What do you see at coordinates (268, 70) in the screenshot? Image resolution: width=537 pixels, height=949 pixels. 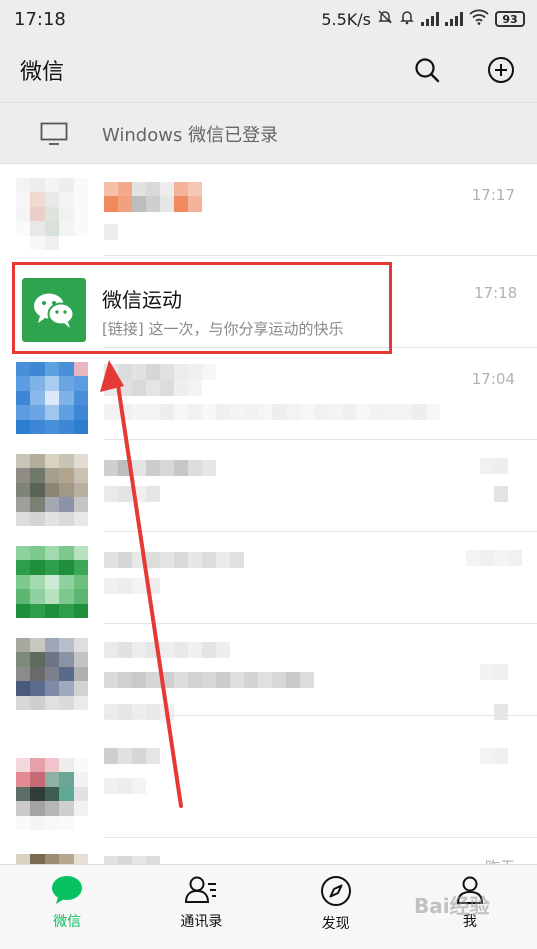 I see `app-header: 微信` at bounding box center [268, 70].